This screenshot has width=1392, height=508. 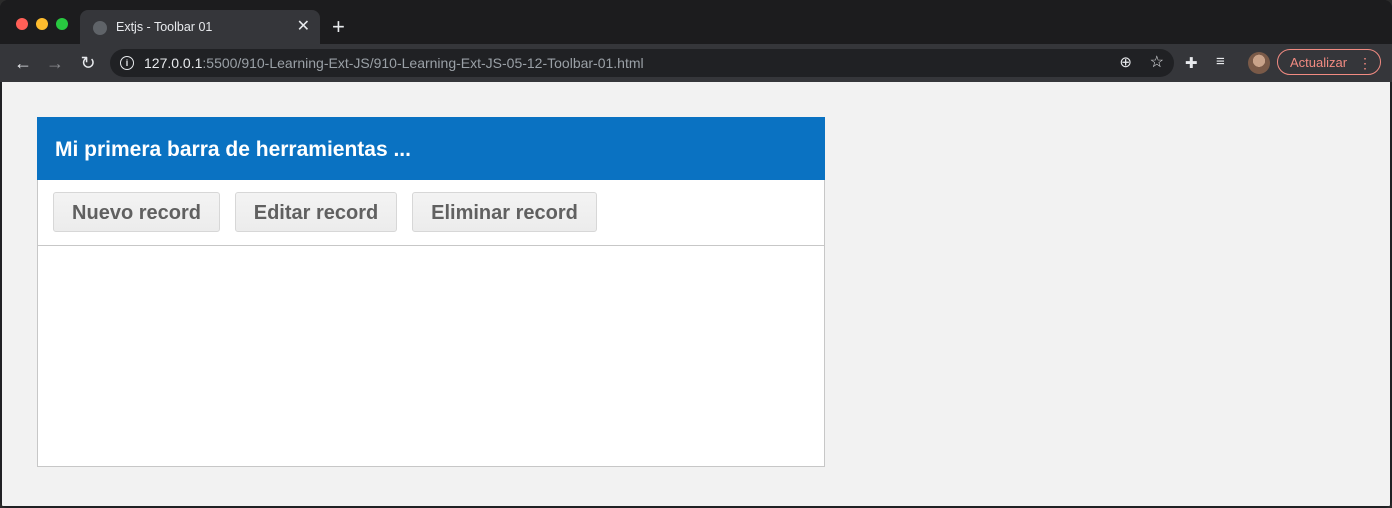 What do you see at coordinates (127, 63) in the screenshot?
I see `info-icon: i` at bounding box center [127, 63].